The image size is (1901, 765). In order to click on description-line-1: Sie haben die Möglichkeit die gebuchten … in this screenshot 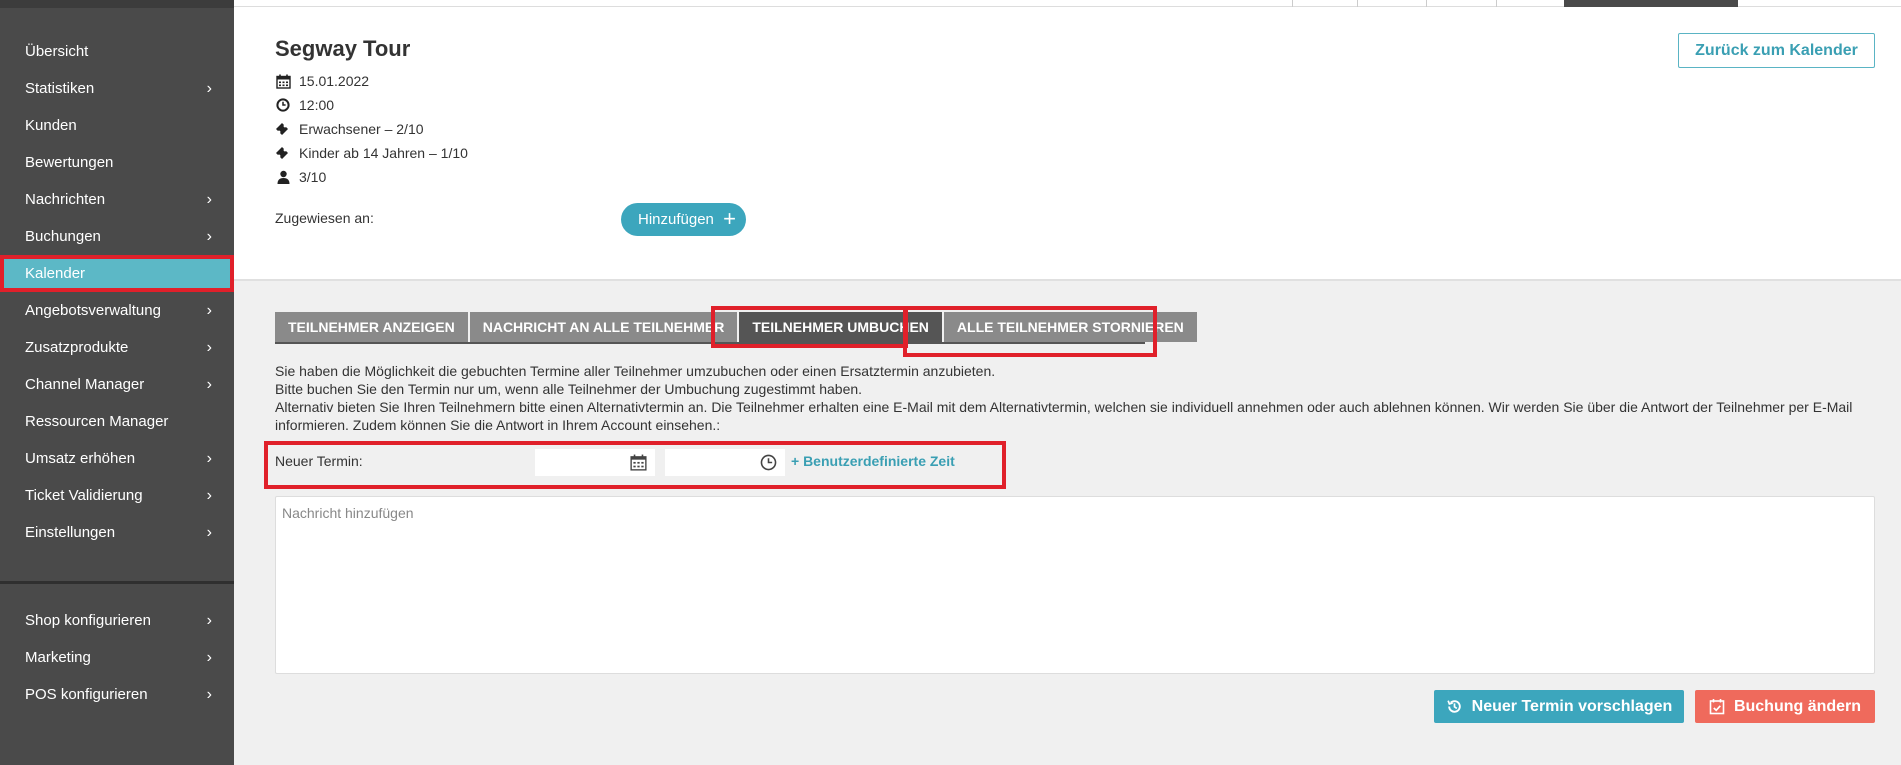, I will do `click(635, 371)`.